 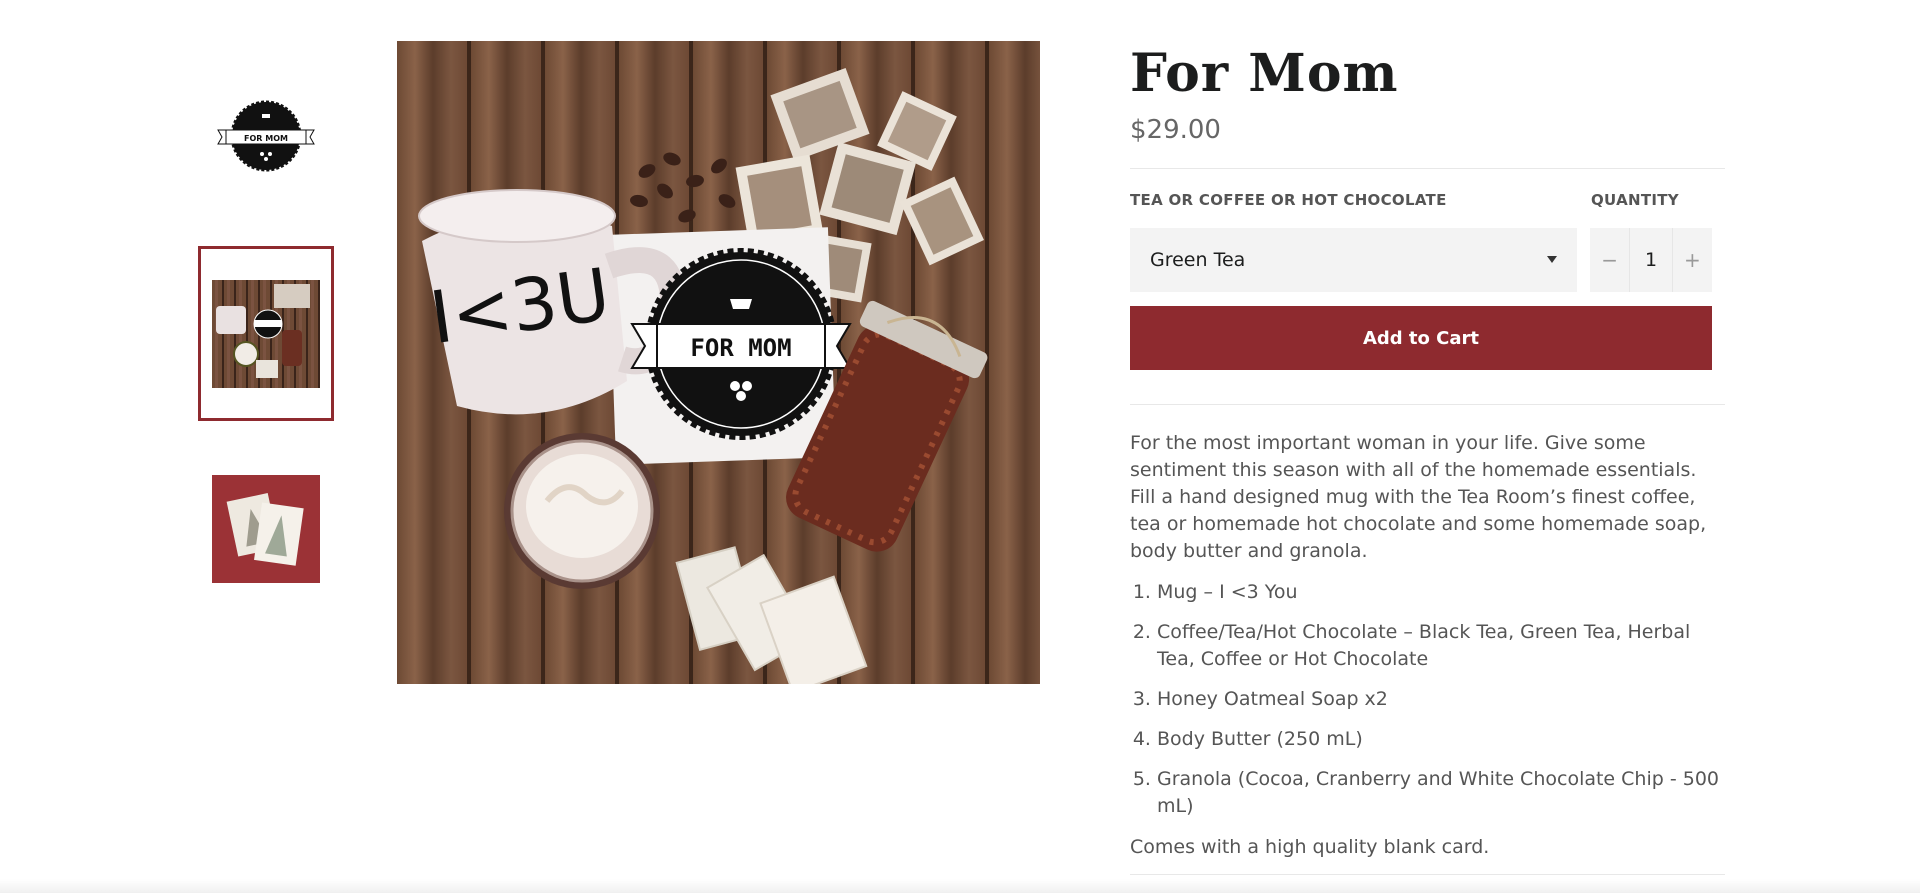 I want to click on product-title: For Mom, so click(x=1264, y=73).